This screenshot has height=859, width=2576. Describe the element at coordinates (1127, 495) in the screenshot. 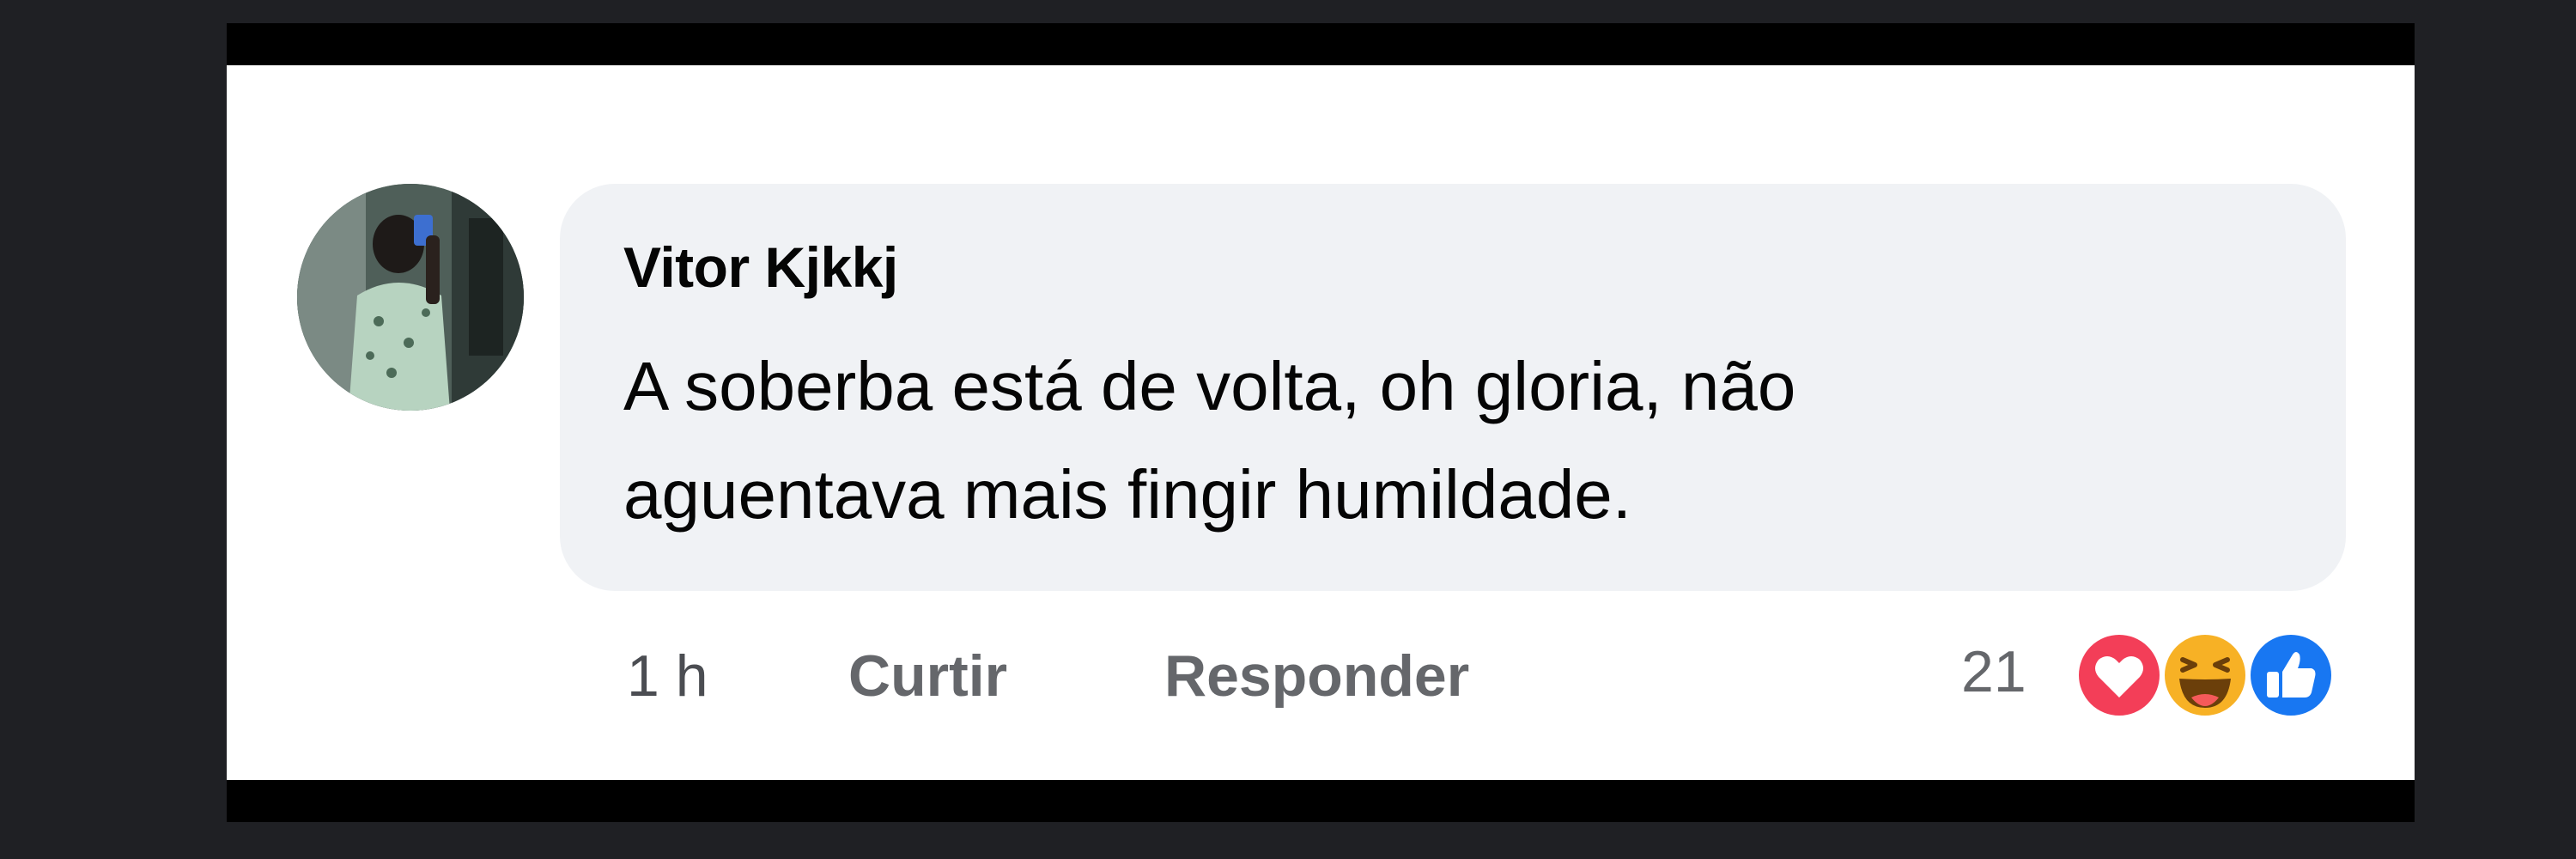

I see `comment-text-line-2: aguentava mais fingir humildade.` at that location.